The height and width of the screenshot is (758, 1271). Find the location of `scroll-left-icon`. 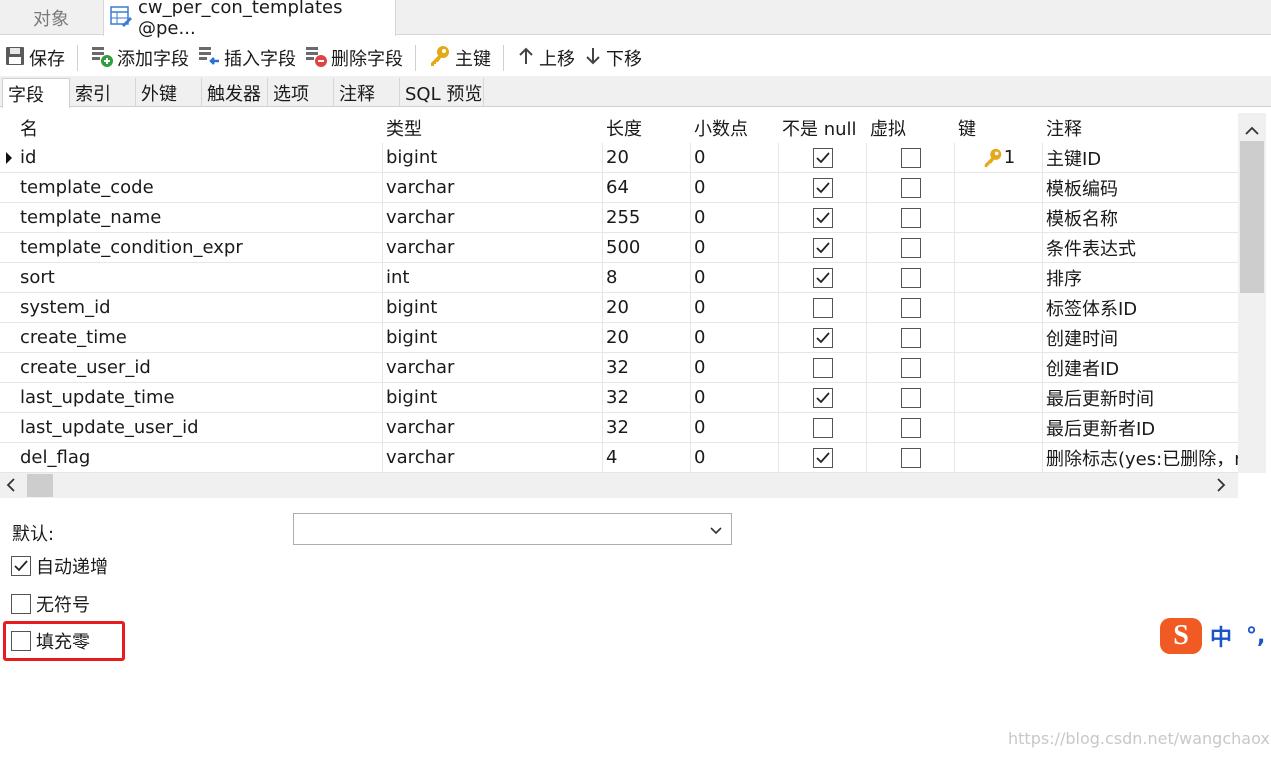

scroll-left-icon is located at coordinates (11, 487).